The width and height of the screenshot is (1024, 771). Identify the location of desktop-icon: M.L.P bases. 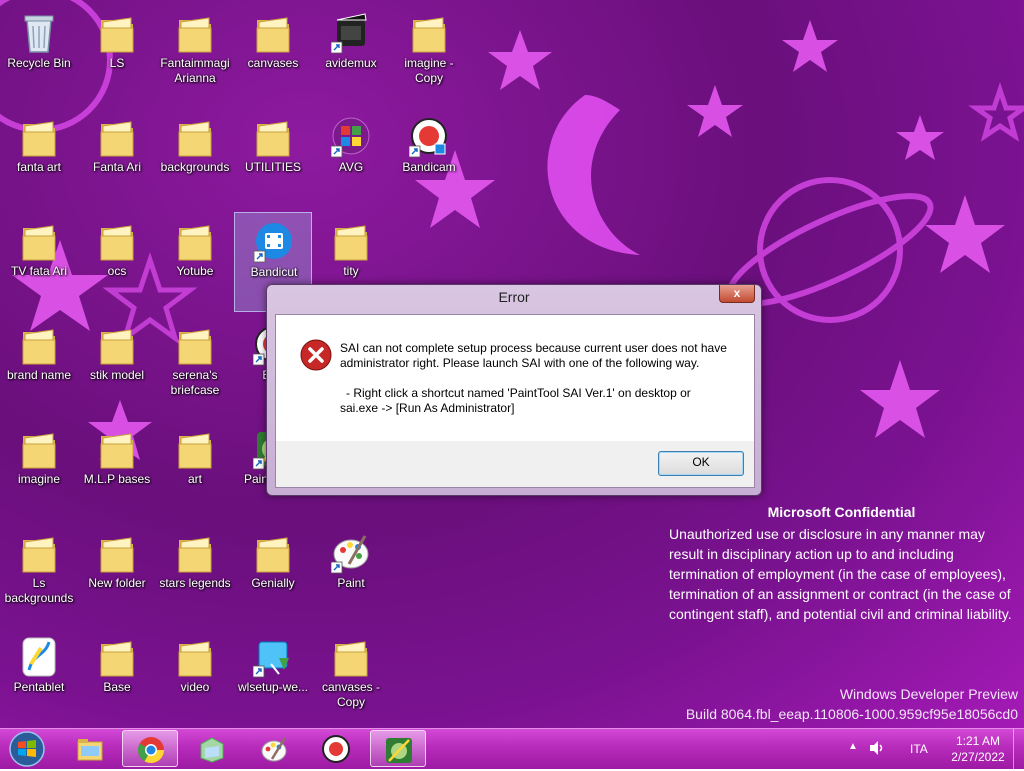
(117, 470).